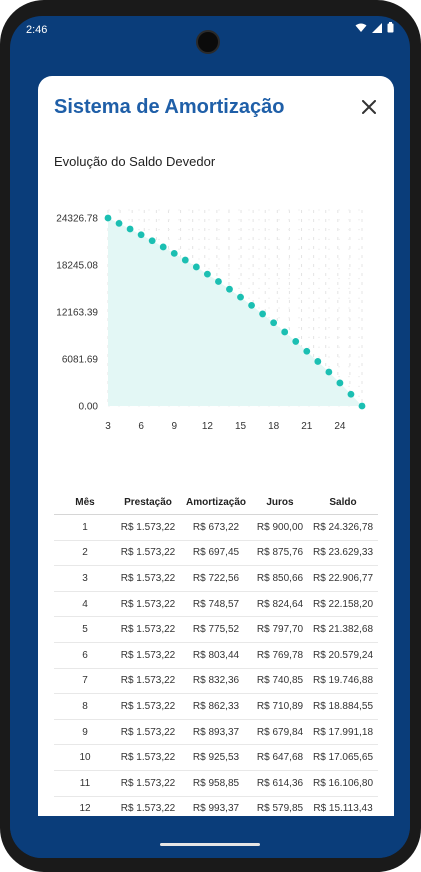 The width and height of the screenshot is (421, 872). I want to click on table-cell: R$ 579,85, so click(280, 809).